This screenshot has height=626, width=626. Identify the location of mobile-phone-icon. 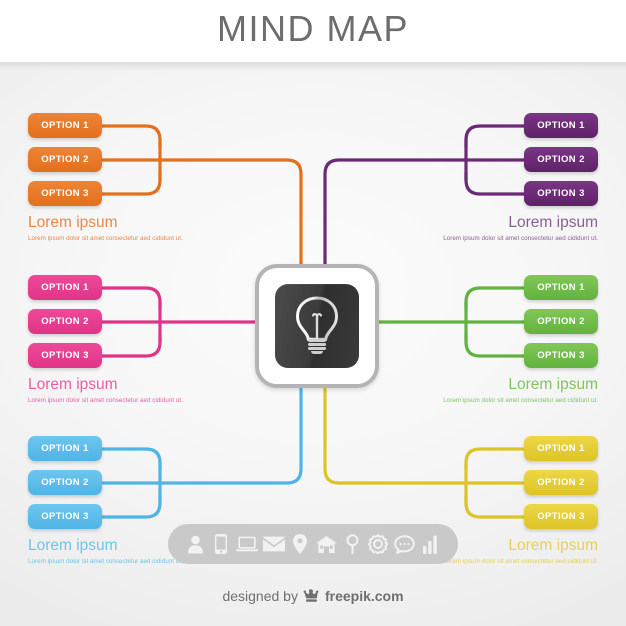
(221, 544).